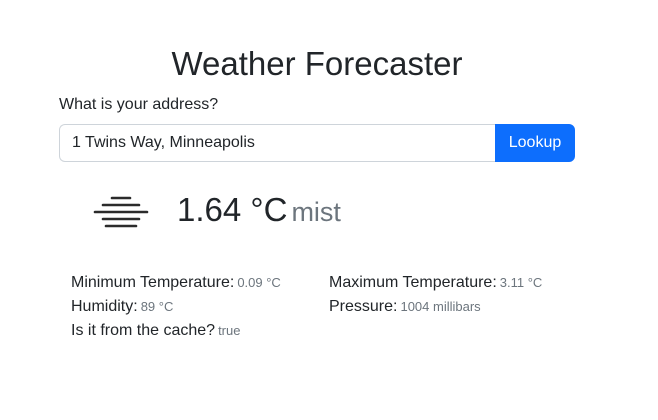 This screenshot has height=420, width=658. Describe the element at coordinates (363, 306) in the screenshot. I see `pressure-label: Pressure:` at that location.